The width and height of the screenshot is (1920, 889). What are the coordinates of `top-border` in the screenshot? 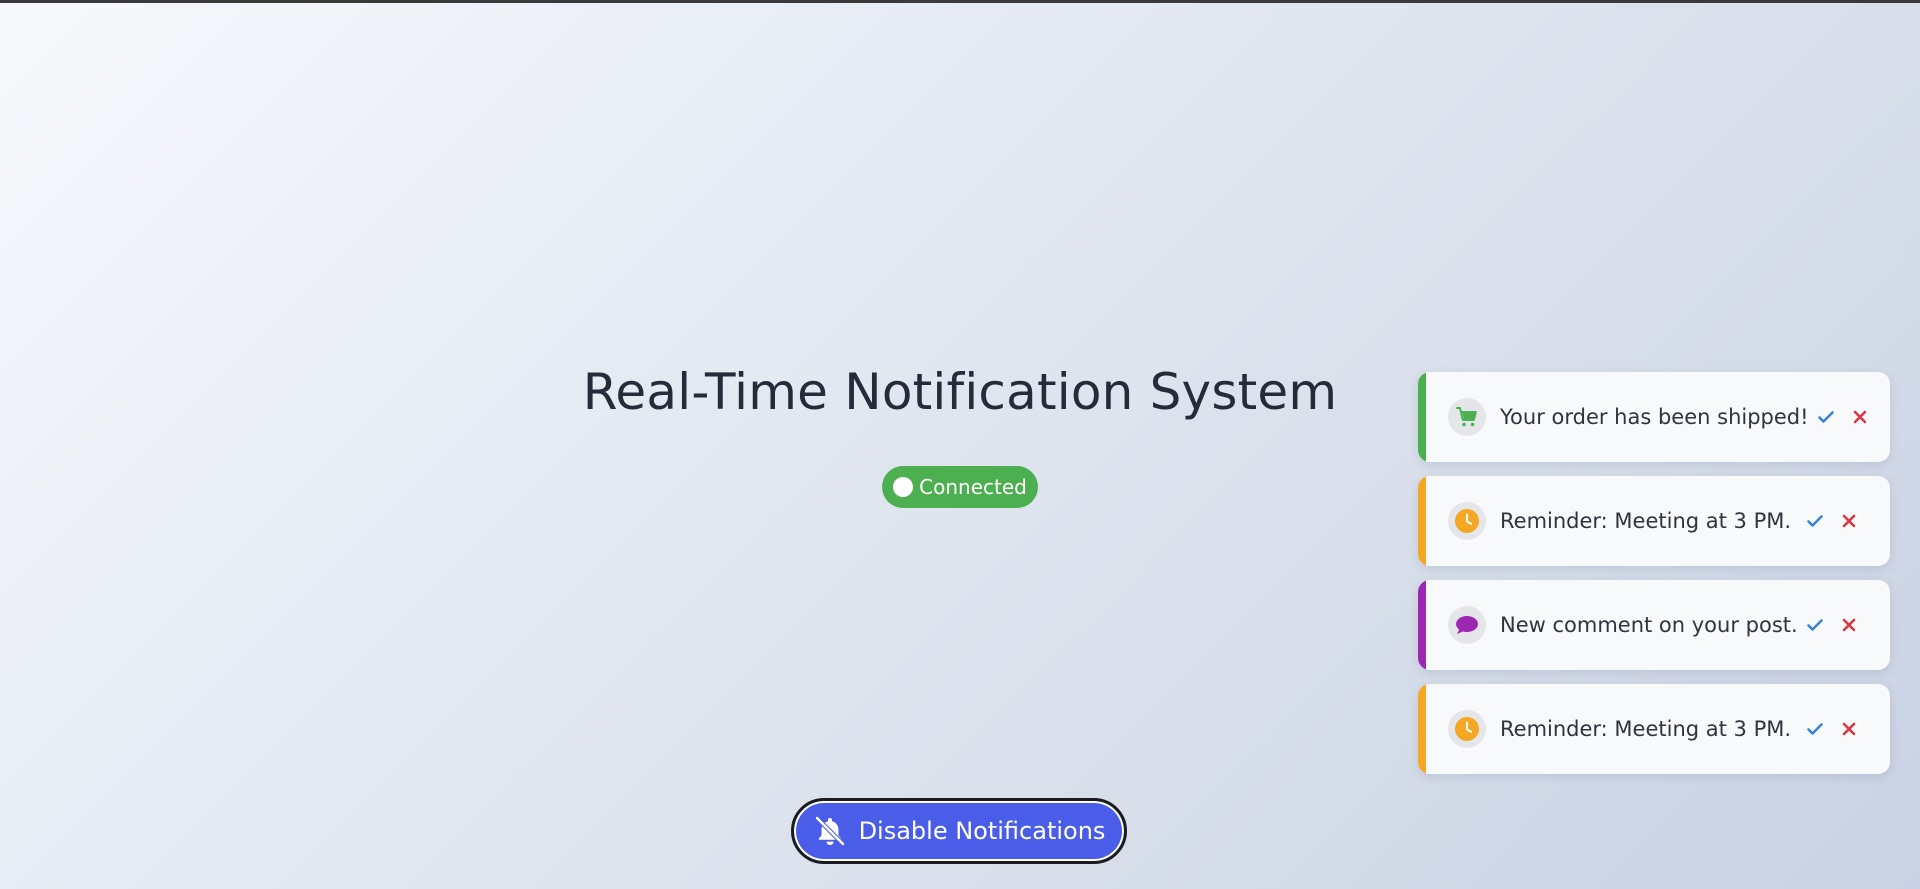 It's located at (960, 1).